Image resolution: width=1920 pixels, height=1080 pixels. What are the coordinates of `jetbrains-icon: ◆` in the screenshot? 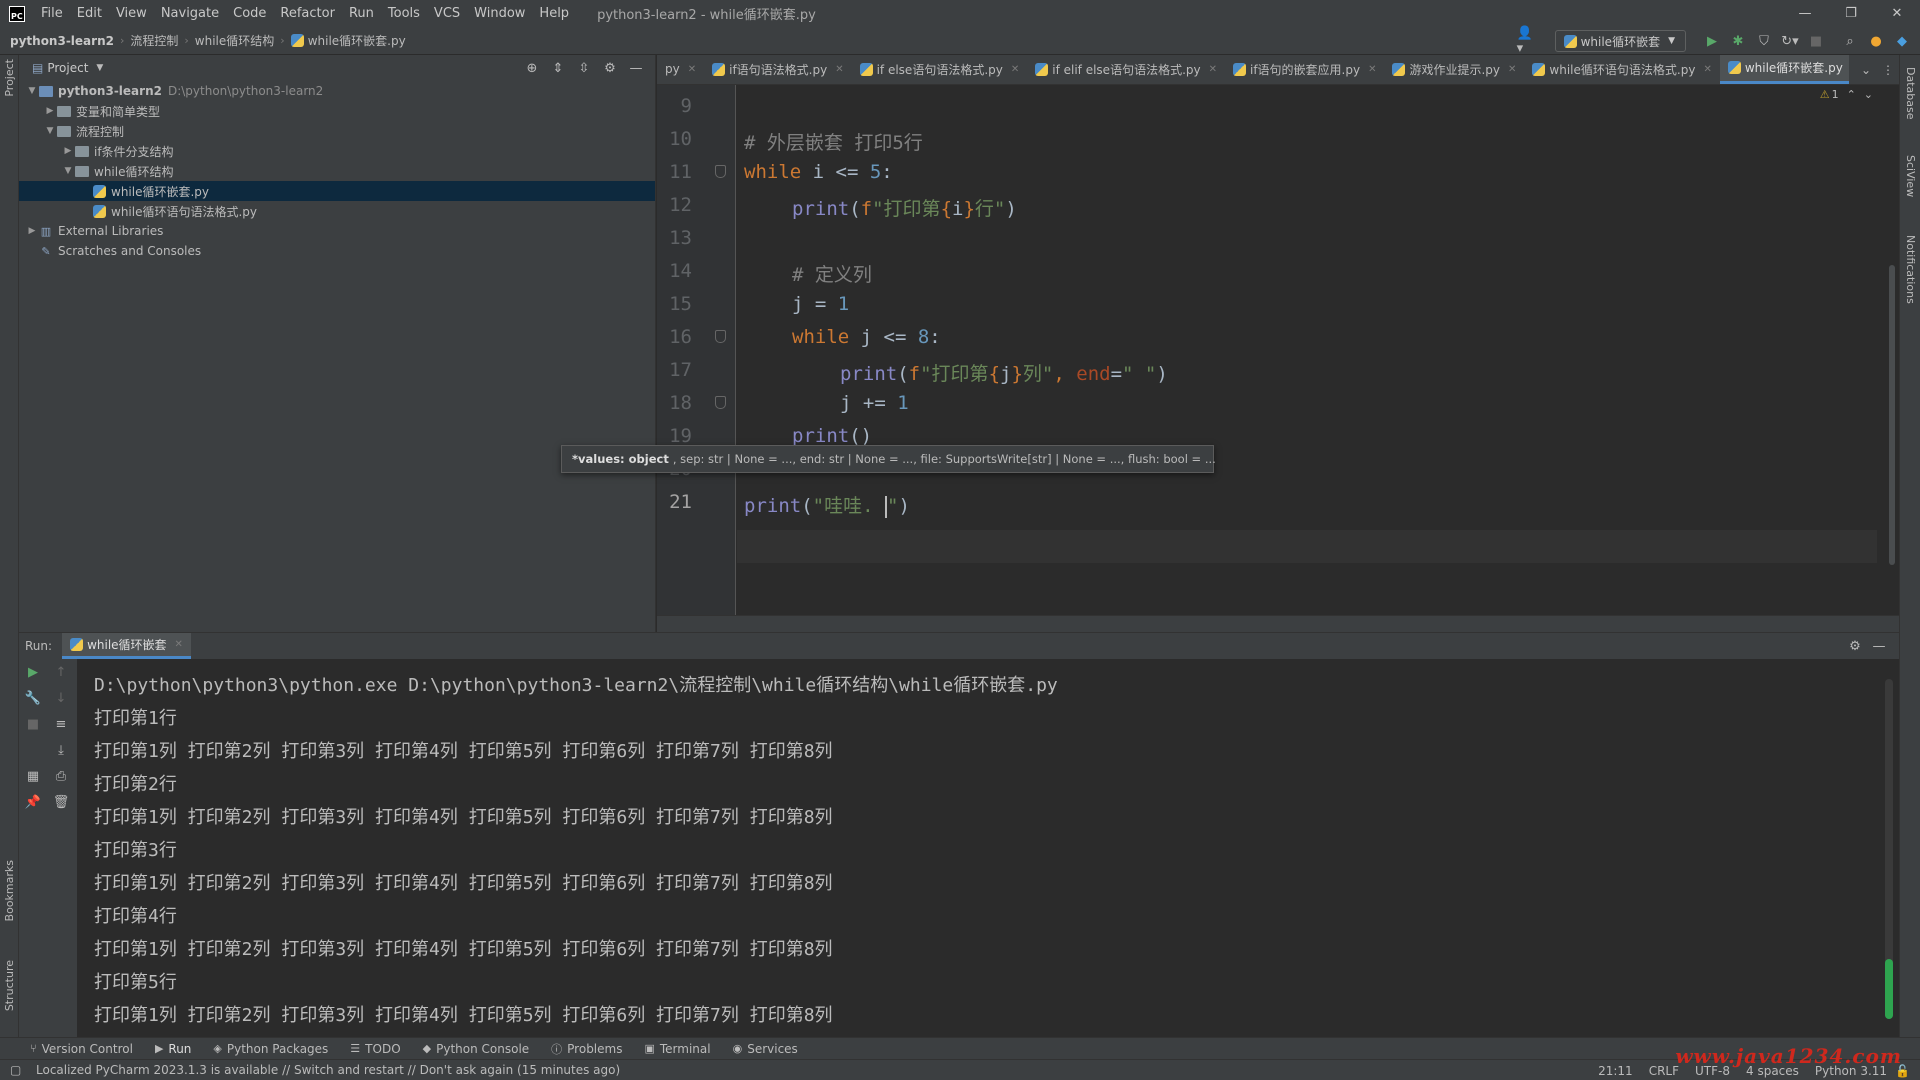 It's located at (1902, 41).